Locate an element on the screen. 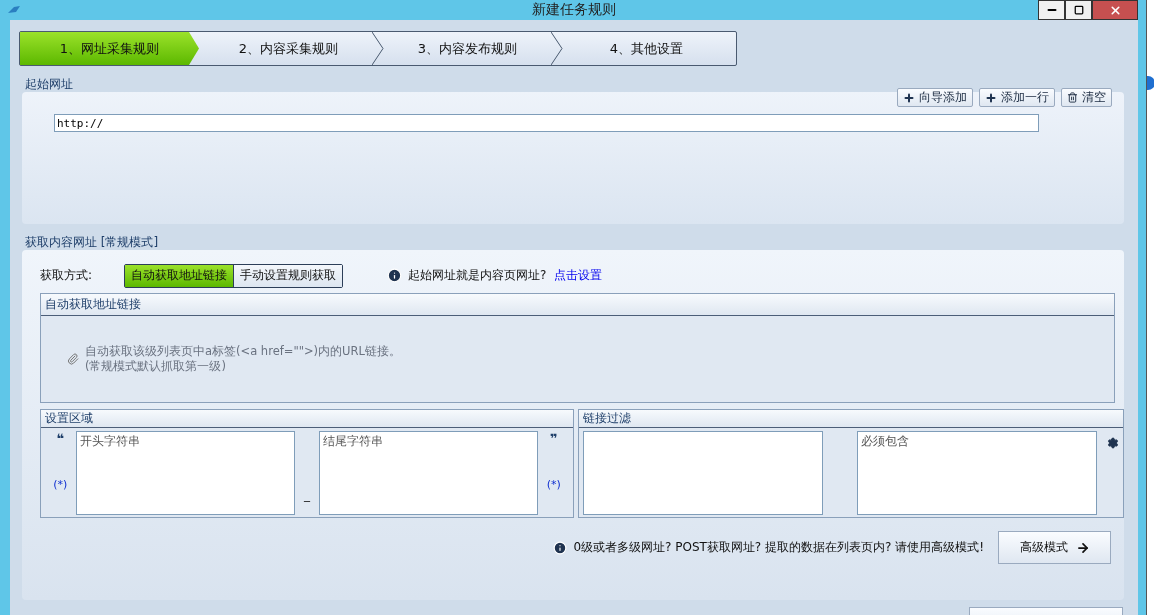 The width and height of the screenshot is (1154, 615). section-title: 获取内容网址 [常规模式] is located at coordinates (92, 241).